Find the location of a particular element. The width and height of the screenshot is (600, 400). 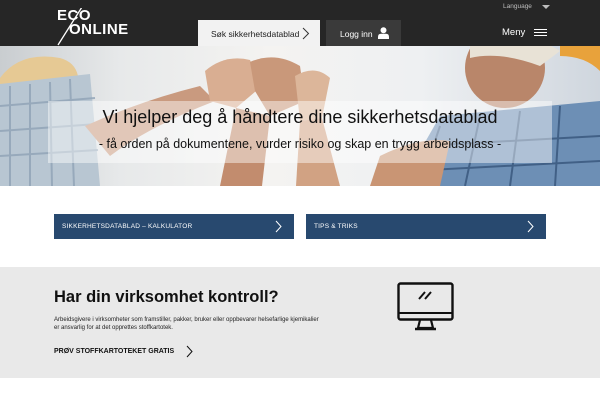

hamburger-icon is located at coordinates (541, 32).